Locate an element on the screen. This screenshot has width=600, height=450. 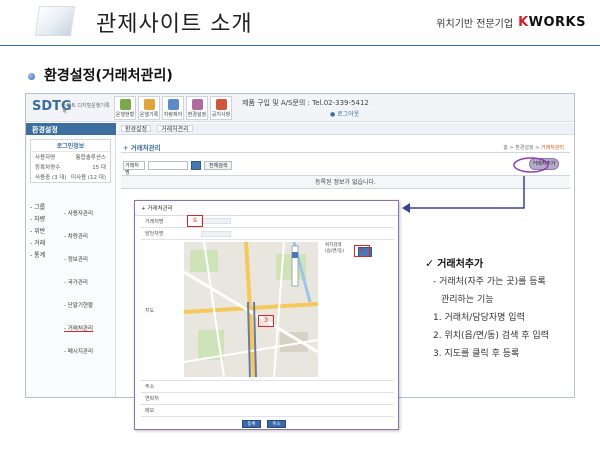
check-icon: ✓ is located at coordinates (430, 263).